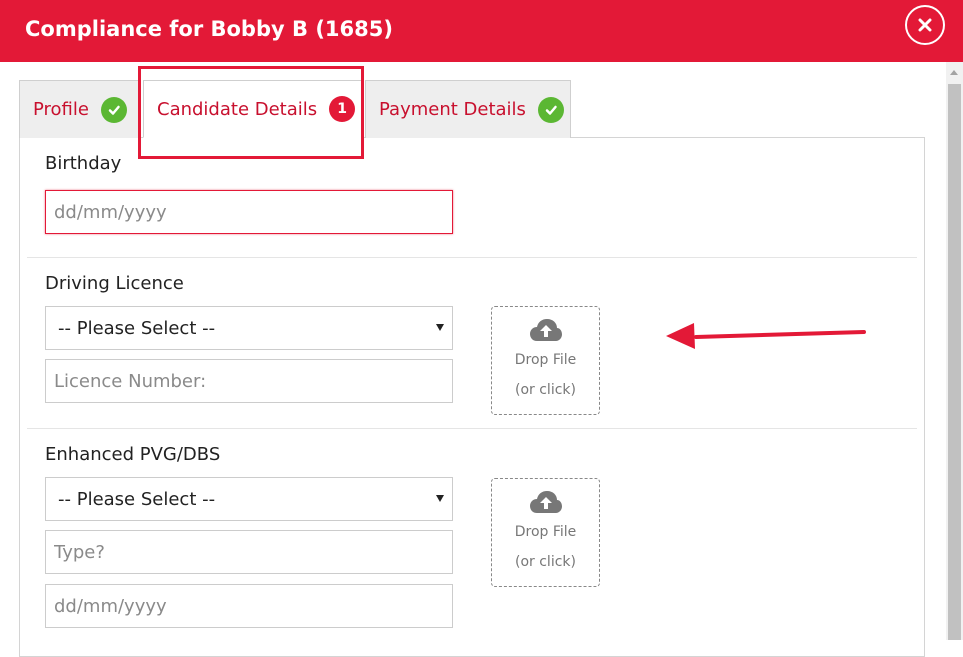 The width and height of the screenshot is (963, 657). Describe the element at coordinates (249, 328) in the screenshot. I see `driving-licence-select: -- Please Select --` at that location.